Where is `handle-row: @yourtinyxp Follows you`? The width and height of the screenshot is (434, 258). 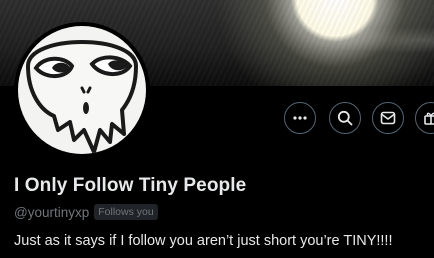
handle-row: @yourtinyxp Follows you is located at coordinates (86, 212).